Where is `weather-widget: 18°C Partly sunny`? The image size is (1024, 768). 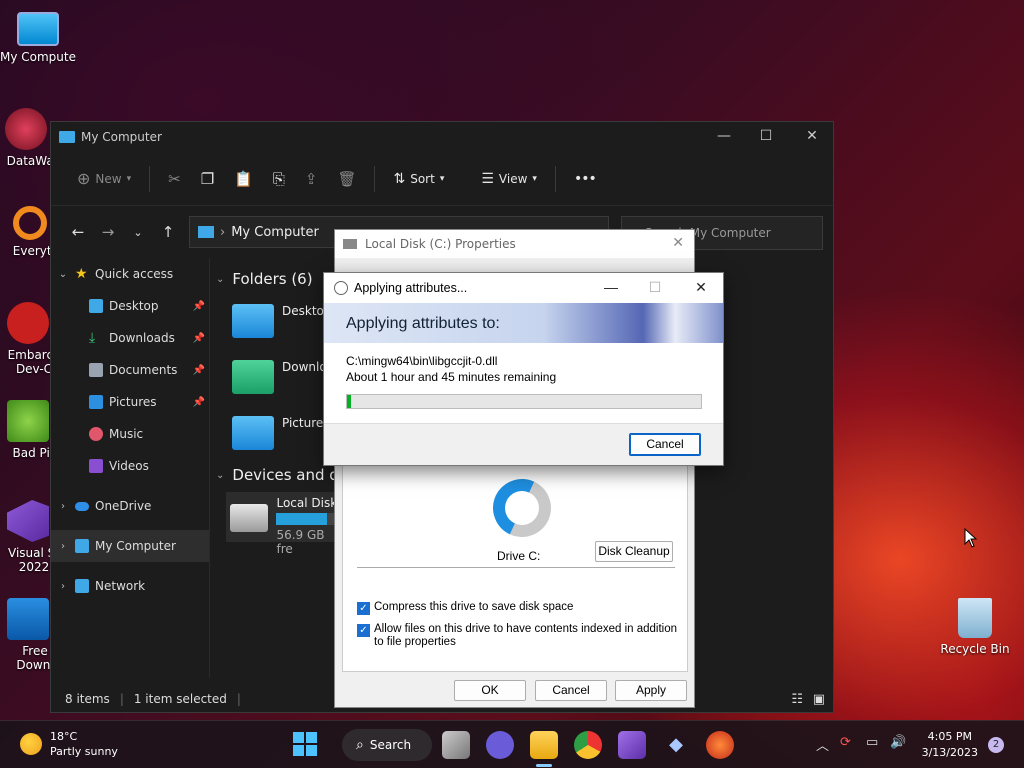
weather-widget: 18°C Partly sunny is located at coordinates (69, 744).